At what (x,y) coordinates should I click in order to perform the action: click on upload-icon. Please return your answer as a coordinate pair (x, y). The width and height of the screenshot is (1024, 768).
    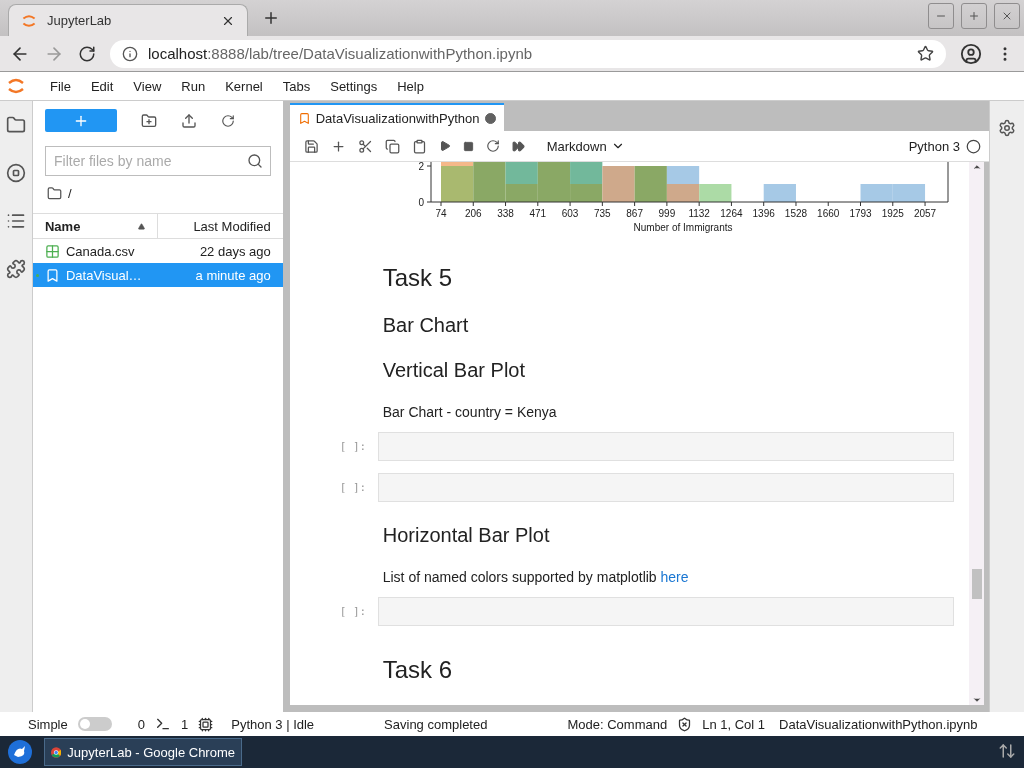
    Looking at the image, I should click on (188, 120).